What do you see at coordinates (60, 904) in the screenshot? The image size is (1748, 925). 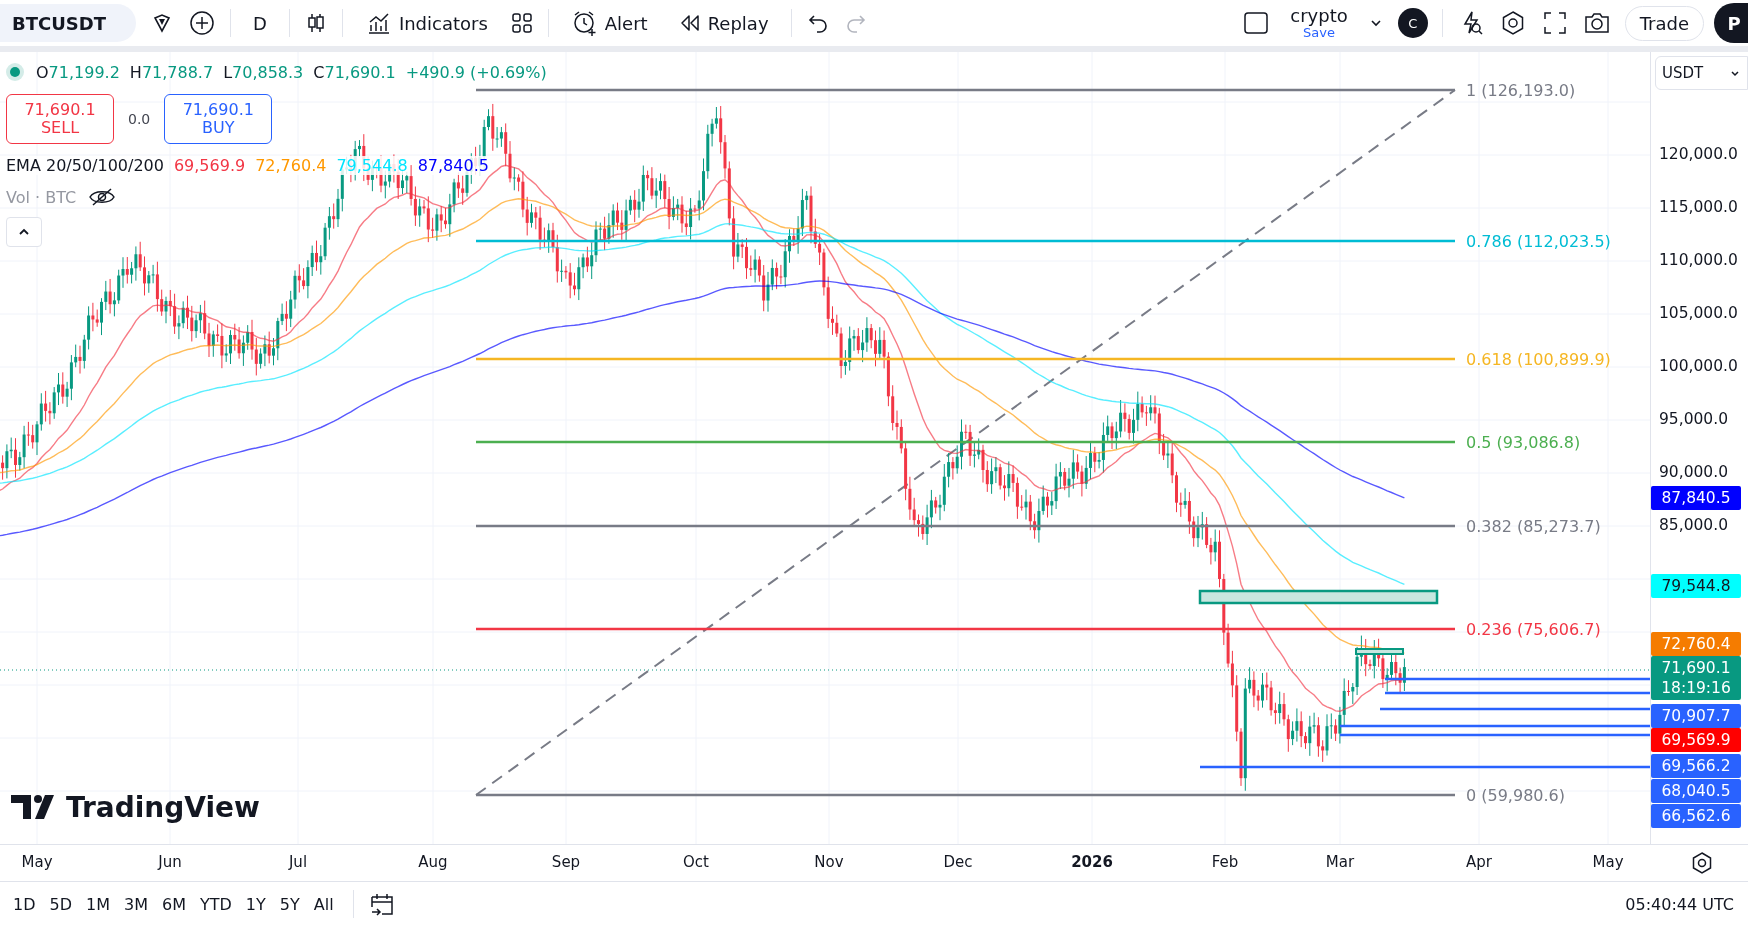 I see `range-button: 5D` at bounding box center [60, 904].